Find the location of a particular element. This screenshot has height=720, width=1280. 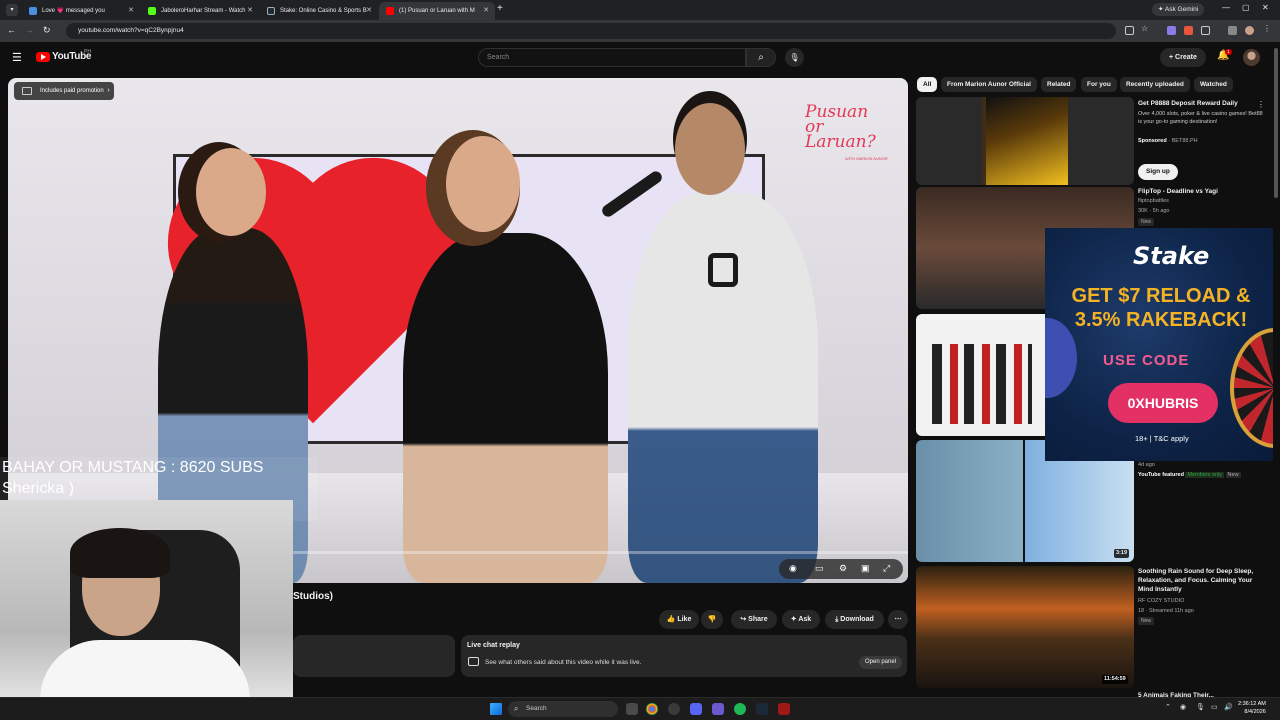

cast-icon is located at coordinates (1129, 30).